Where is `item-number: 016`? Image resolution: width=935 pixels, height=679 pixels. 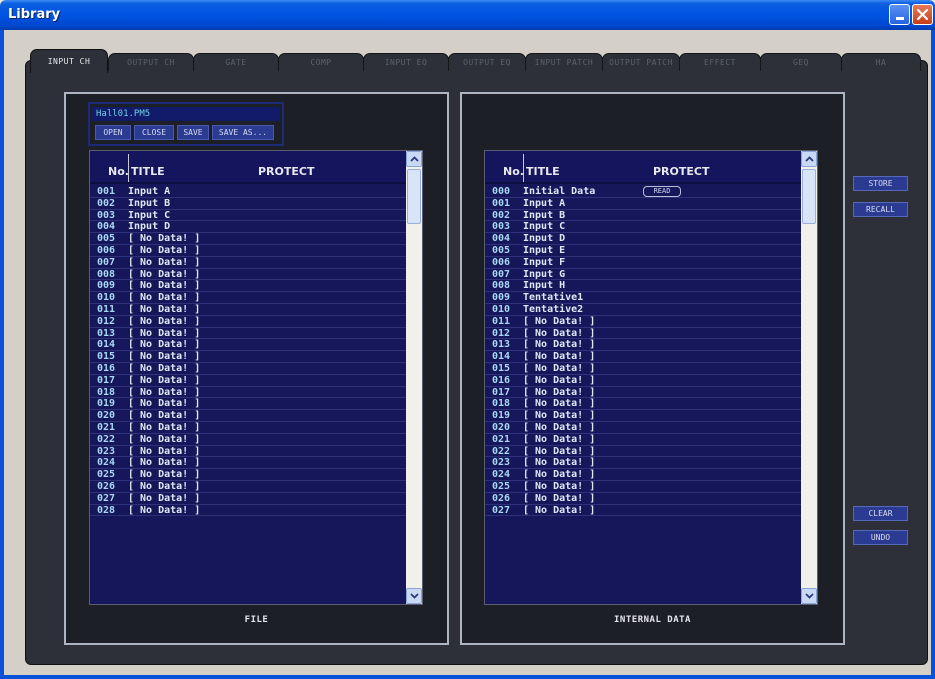 item-number: 016 is located at coordinates (501, 380).